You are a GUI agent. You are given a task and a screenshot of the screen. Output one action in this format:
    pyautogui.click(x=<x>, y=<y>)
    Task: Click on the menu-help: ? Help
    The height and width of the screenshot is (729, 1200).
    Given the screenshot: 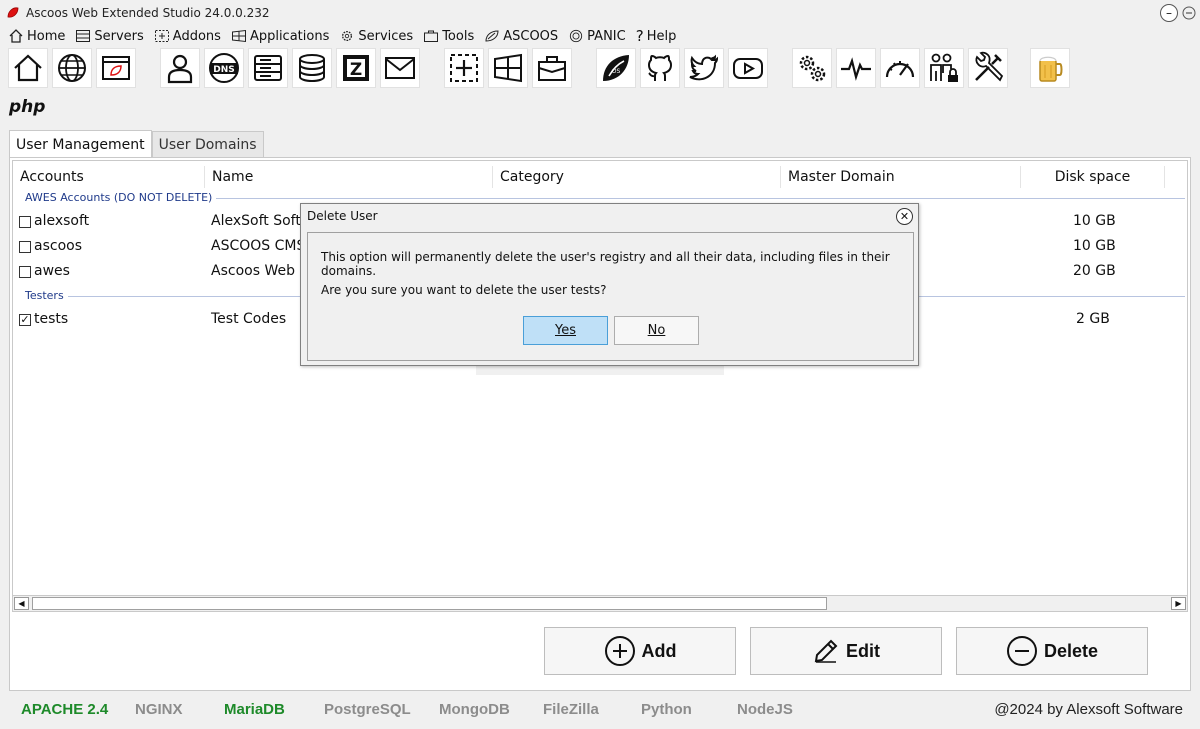 What is the action you would take?
    pyautogui.click(x=656, y=36)
    